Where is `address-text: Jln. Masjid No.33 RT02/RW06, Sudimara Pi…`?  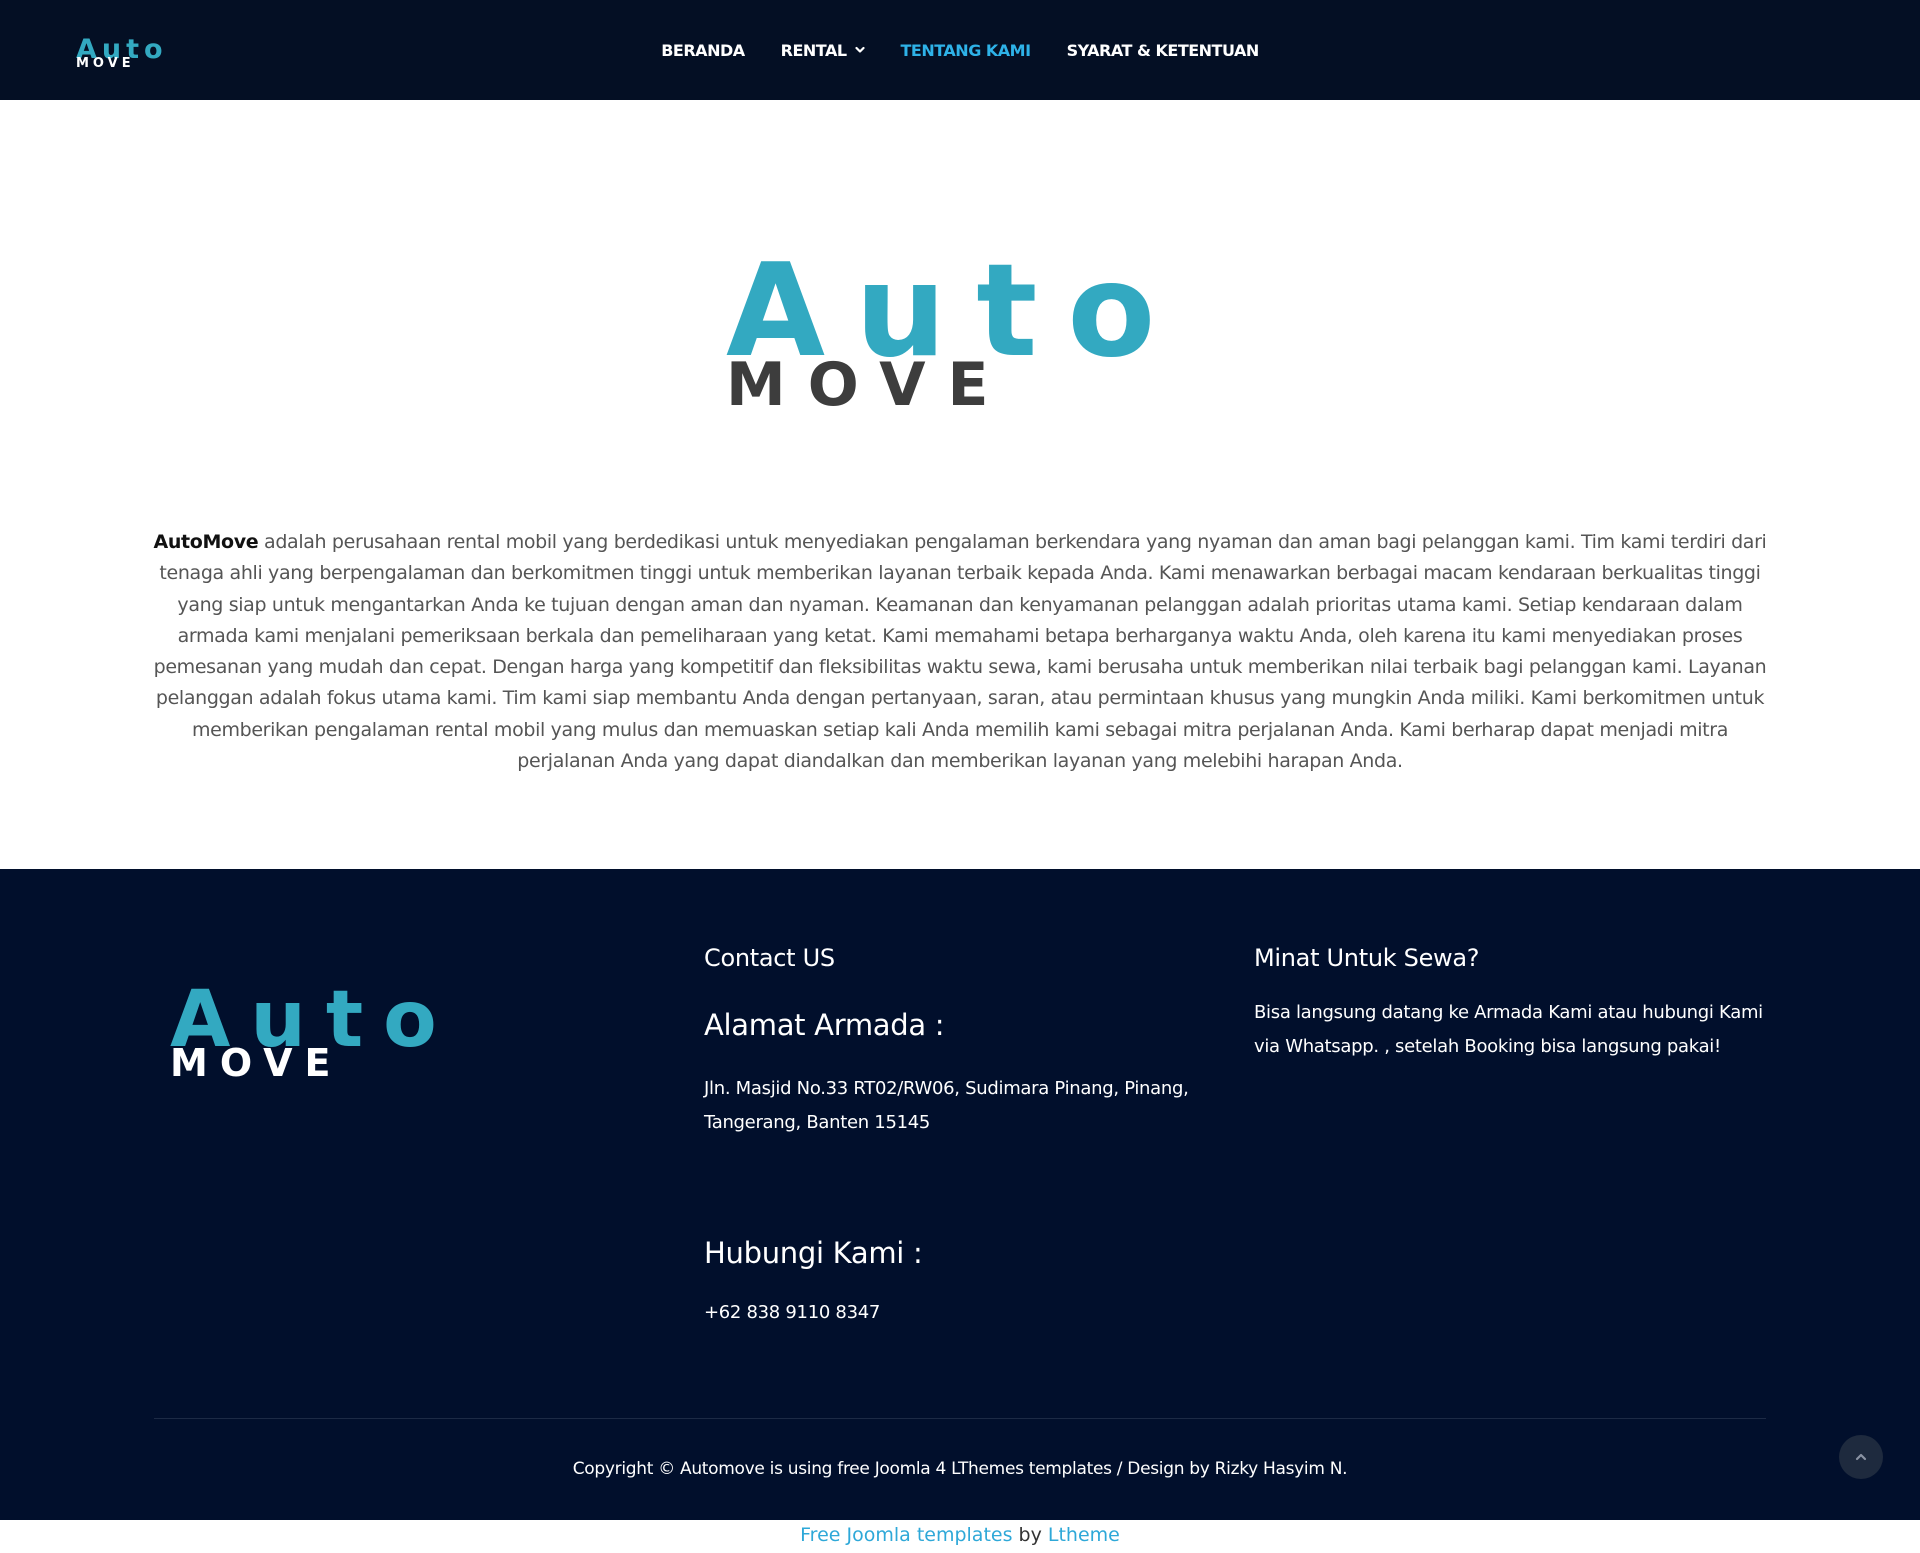
address-text: Jln. Masjid No.33 RT02/RW06, Sudimara Pi… is located at coordinates (946, 1105).